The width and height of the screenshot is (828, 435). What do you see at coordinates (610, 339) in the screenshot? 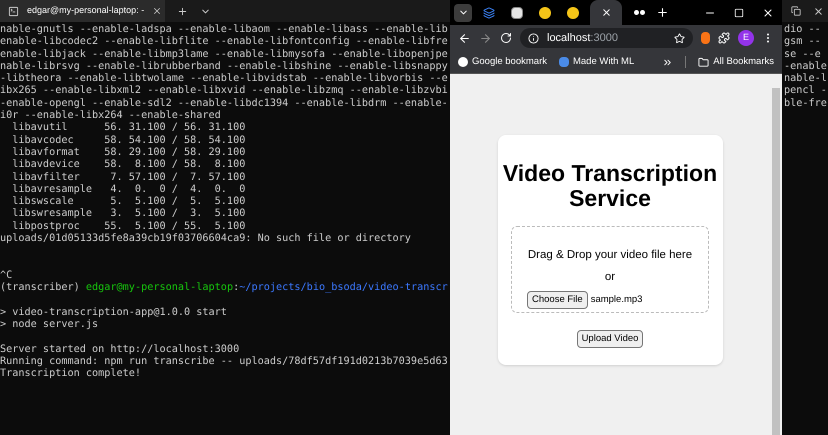
I see `upload-button: Upload Video` at bounding box center [610, 339].